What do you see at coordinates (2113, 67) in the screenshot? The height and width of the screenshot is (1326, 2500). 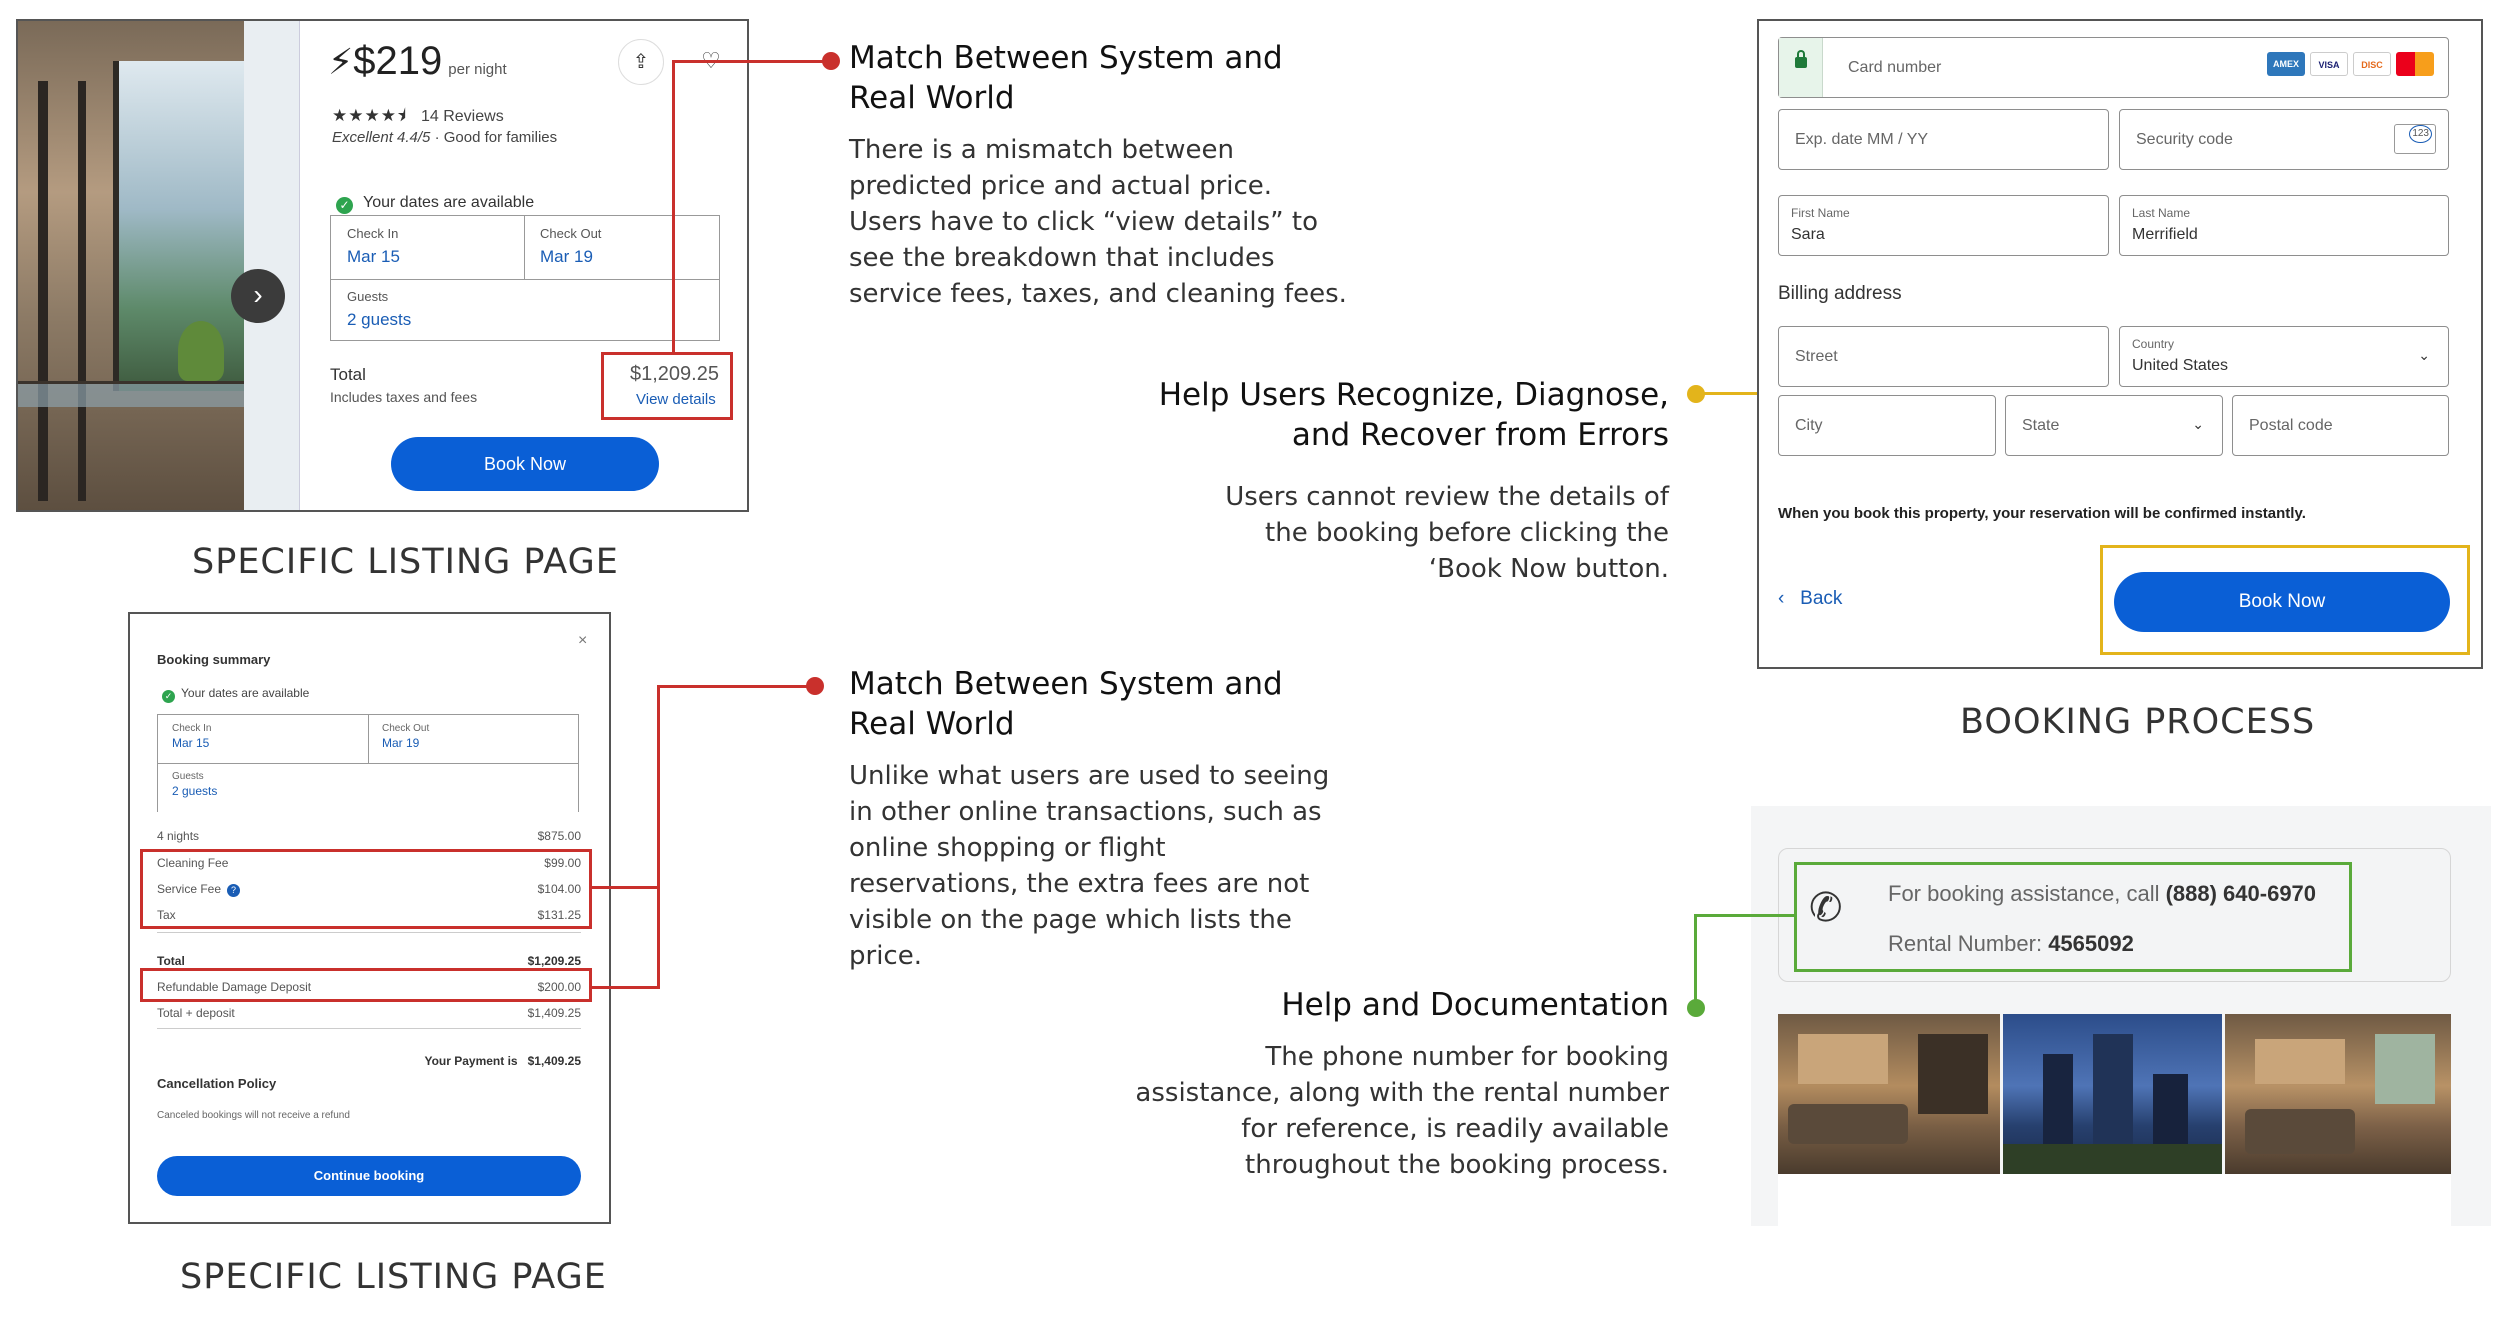 I see `card-number-field: Card number AMEX VISA DISC MC` at bounding box center [2113, 67].